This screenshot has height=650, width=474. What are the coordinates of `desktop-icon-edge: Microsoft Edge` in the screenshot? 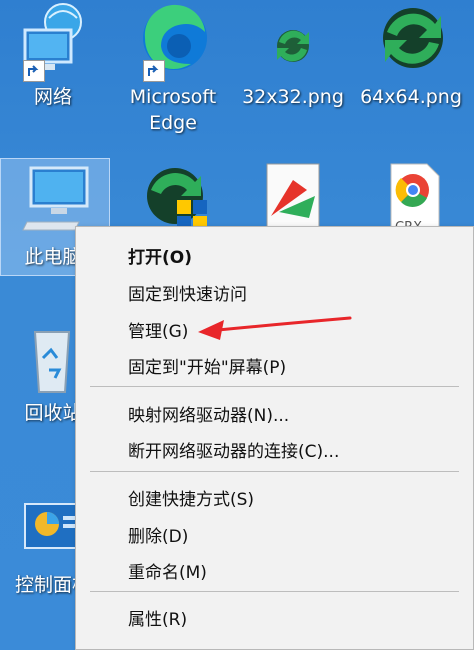 It's located at (173, 69).